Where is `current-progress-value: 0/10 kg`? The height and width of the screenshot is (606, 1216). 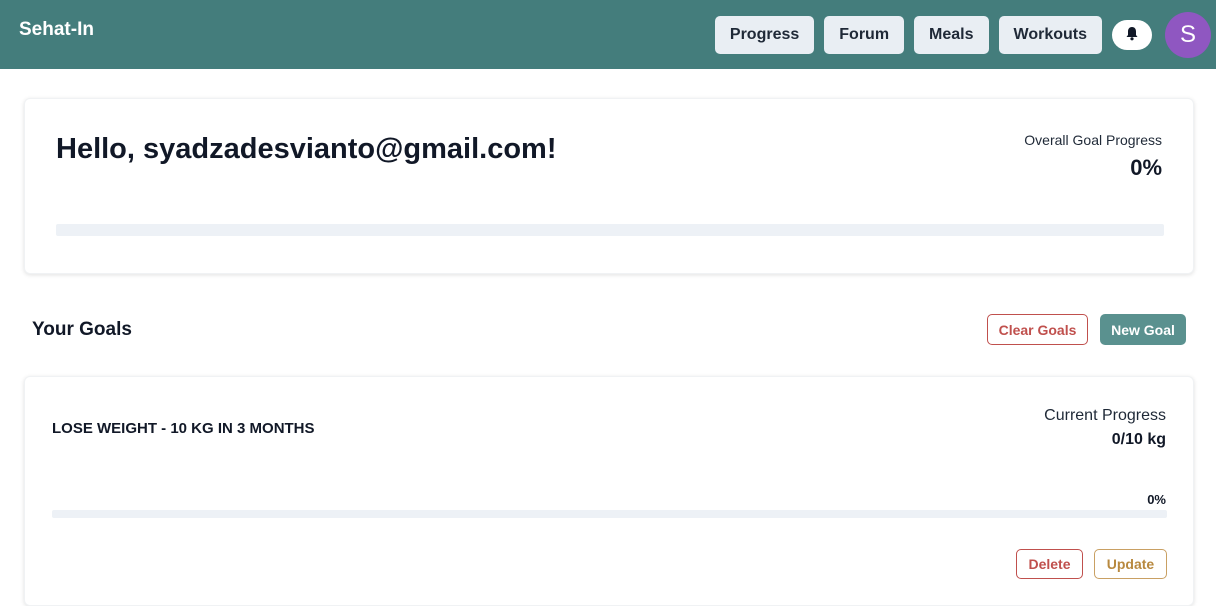 current-progress-value: 0/10 kg is located at coordinates (1138, 439).